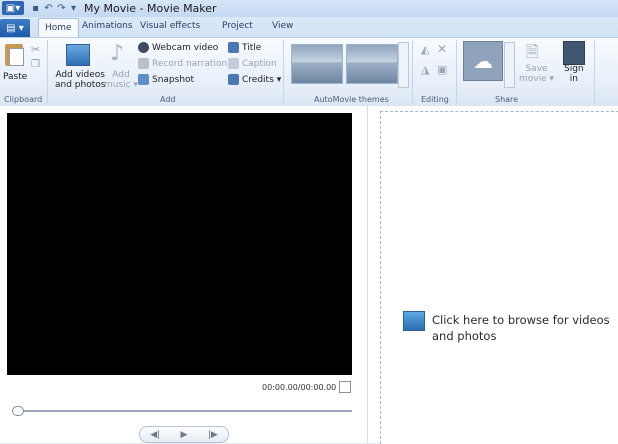  What do you see at coordinates (403, 65) in the screenshot?
I see `themes-gallery-scroll` at bounding box center [403, 65].